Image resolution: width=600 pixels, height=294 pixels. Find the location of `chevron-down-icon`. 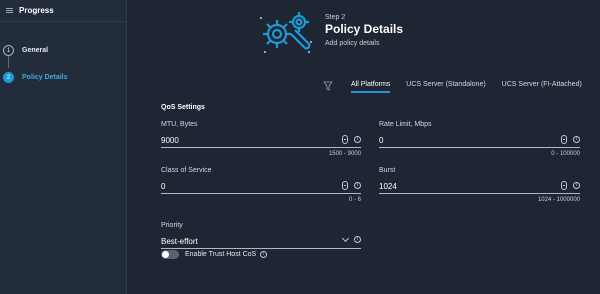

chevron-down-icon is located at coordinates (345, 238).